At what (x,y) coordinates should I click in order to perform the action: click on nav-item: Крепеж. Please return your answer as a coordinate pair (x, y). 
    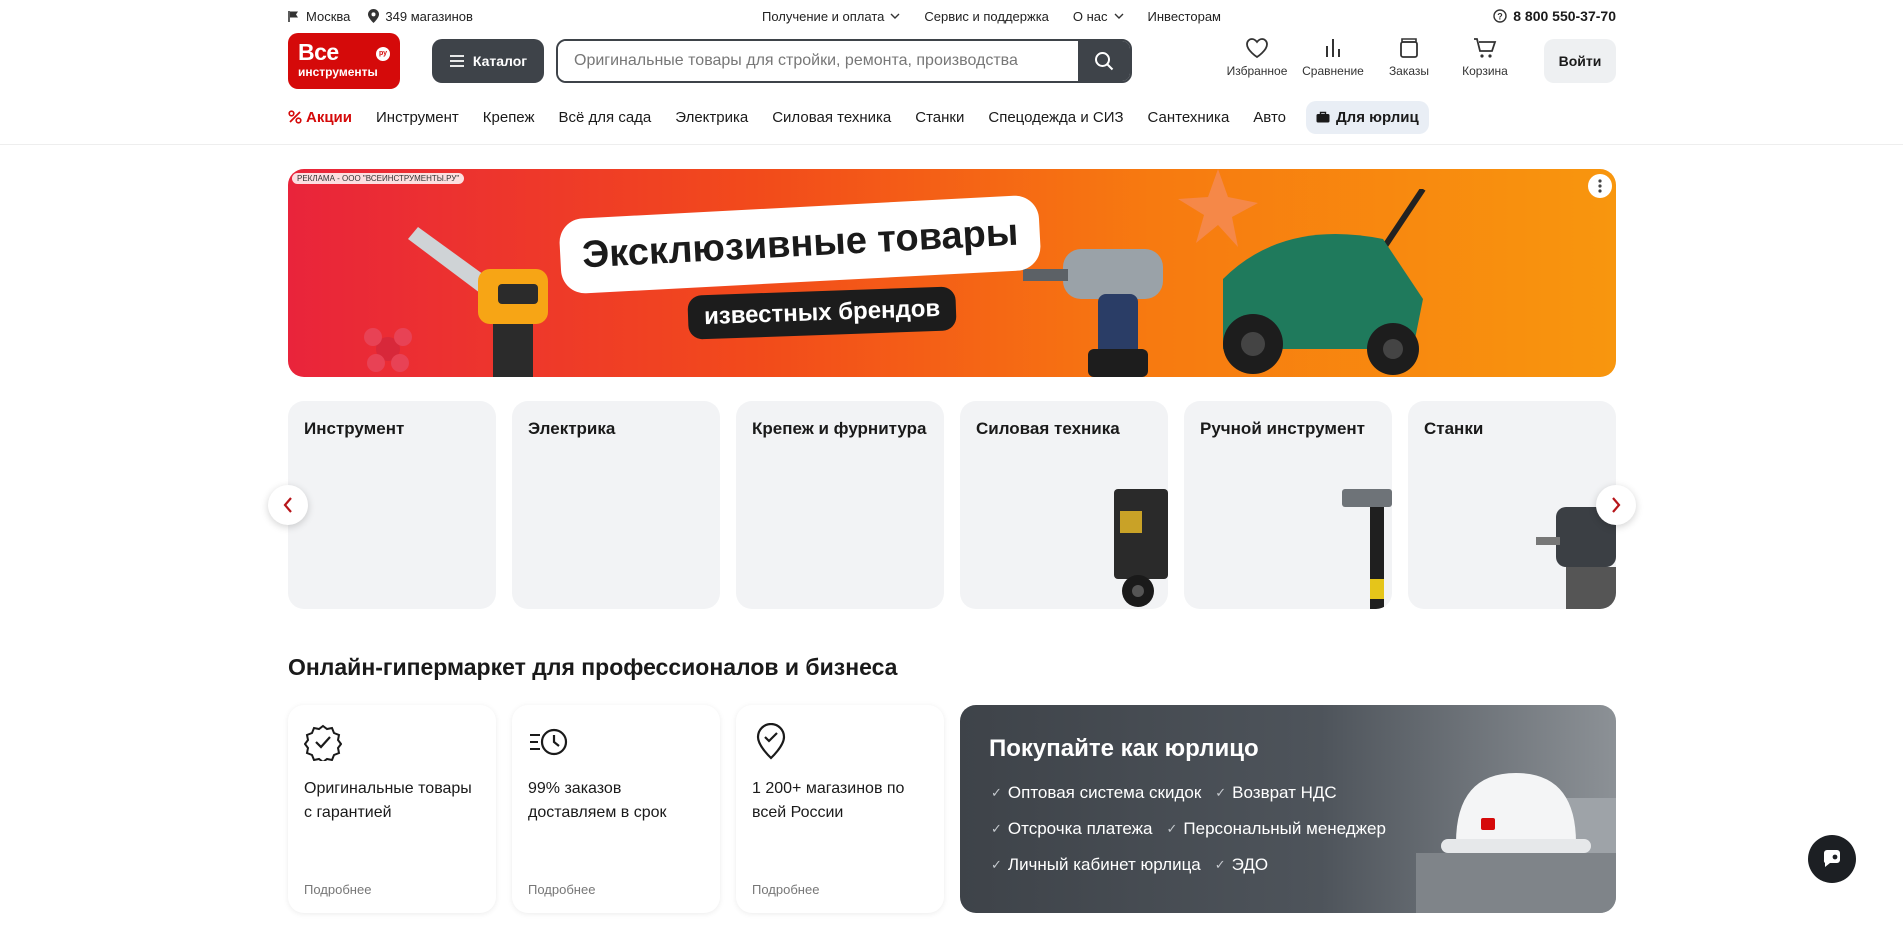
    Looking at the image, I should click on (509, 117).